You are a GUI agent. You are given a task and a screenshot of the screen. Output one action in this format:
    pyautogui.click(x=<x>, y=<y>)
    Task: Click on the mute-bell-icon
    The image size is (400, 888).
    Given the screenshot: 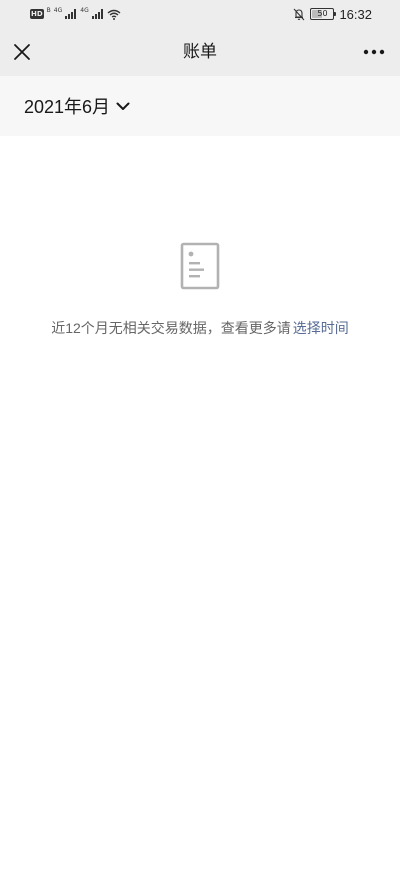 What is the action you would take?
    pyautogui.click(x=299, y=14)
    